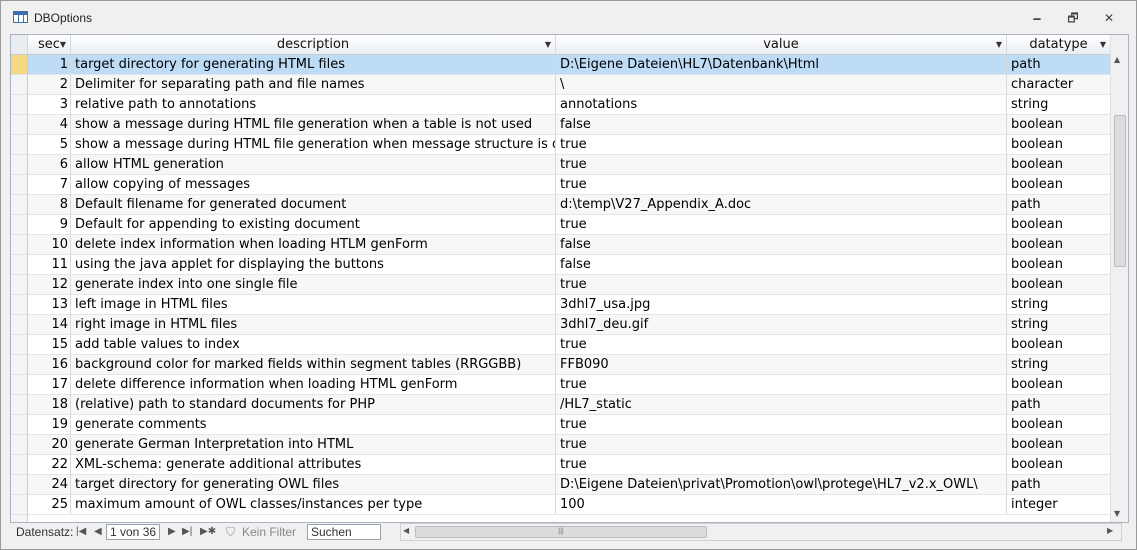 Image resolution: width=1137 pixels, height=550 pixels. What do you see at coordinates (313, 285) in the screenshot?
I see `cell-description: generate index into one single file` at bounding box center [313, 285].